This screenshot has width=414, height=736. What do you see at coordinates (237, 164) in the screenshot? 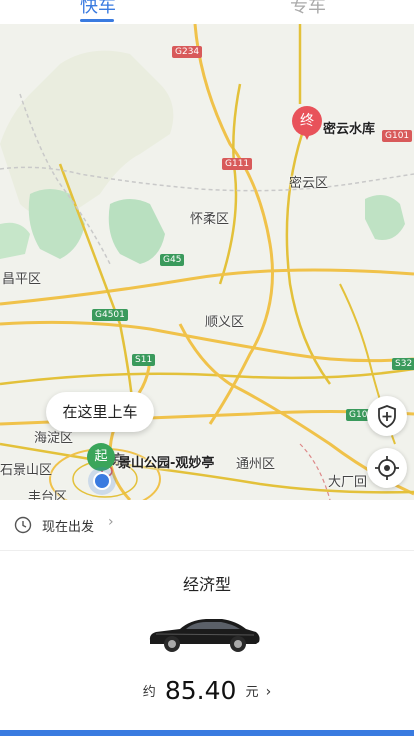
I see `road-shield-g111: G111` at bounding box center [237, 164].